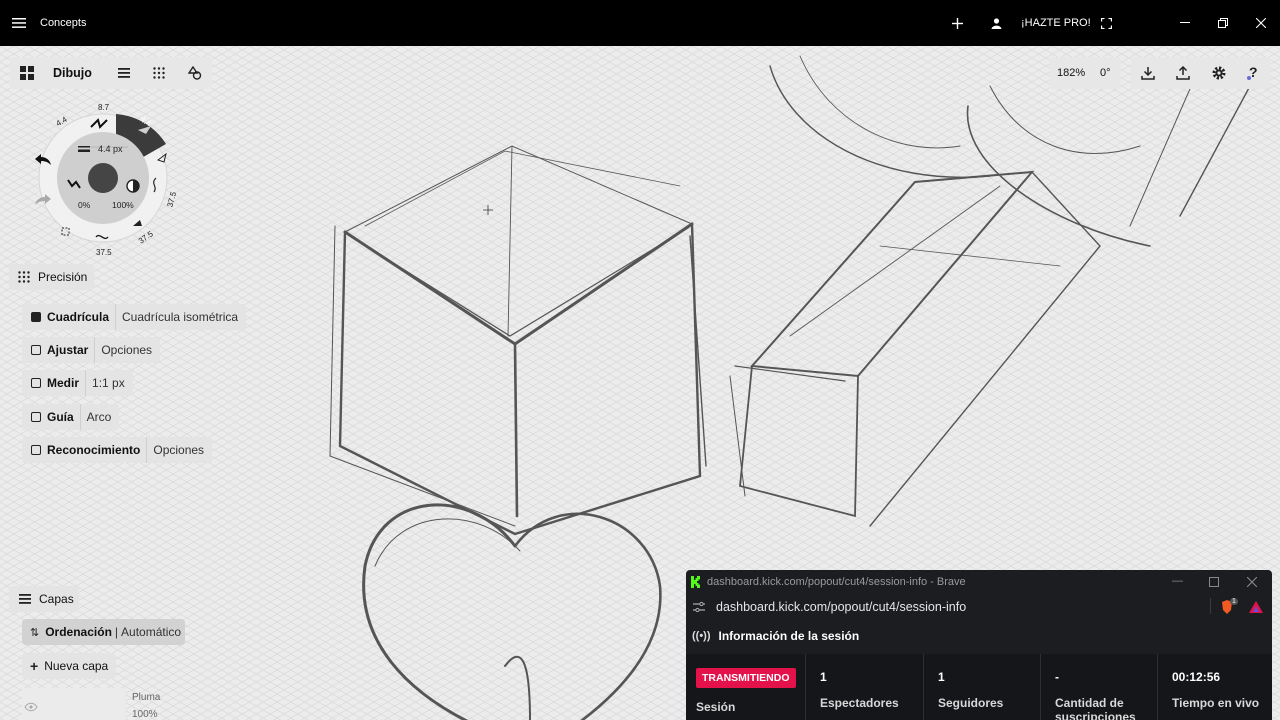  I want to click on broadcast-icon: ((•)), so click(701, 636).